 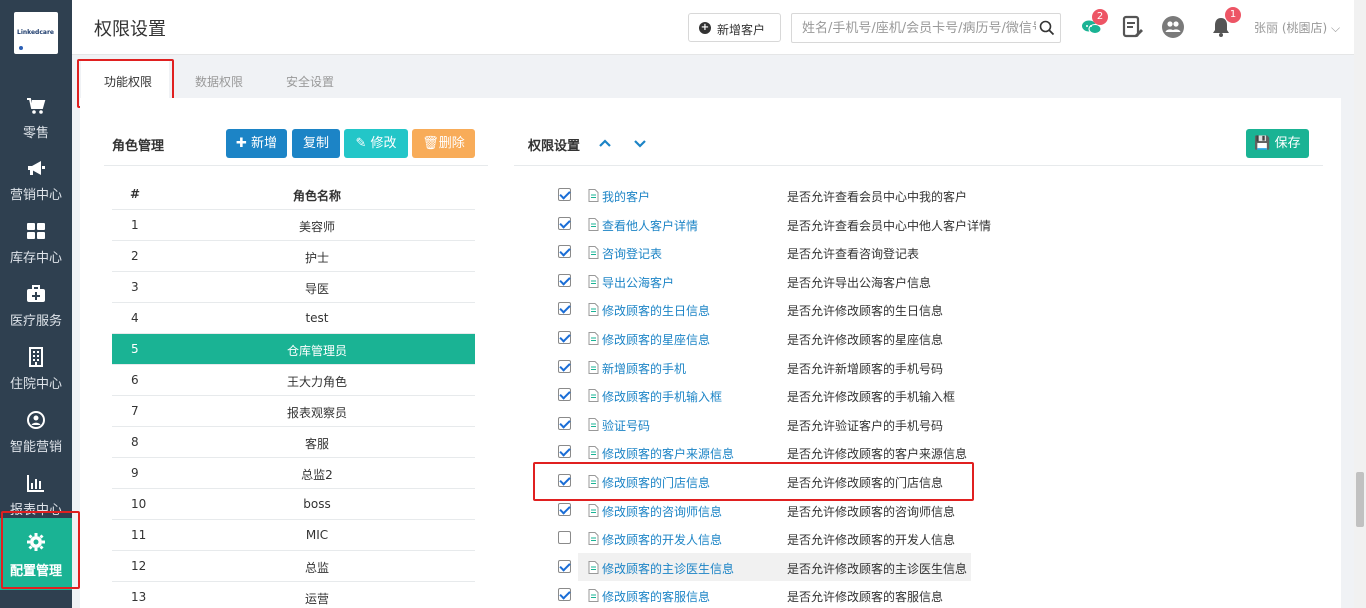 What do you see at coordinates (293, 225) in the screenshot?
I see `role-table-row: 1 美容师` at bounding box center [293, 225].